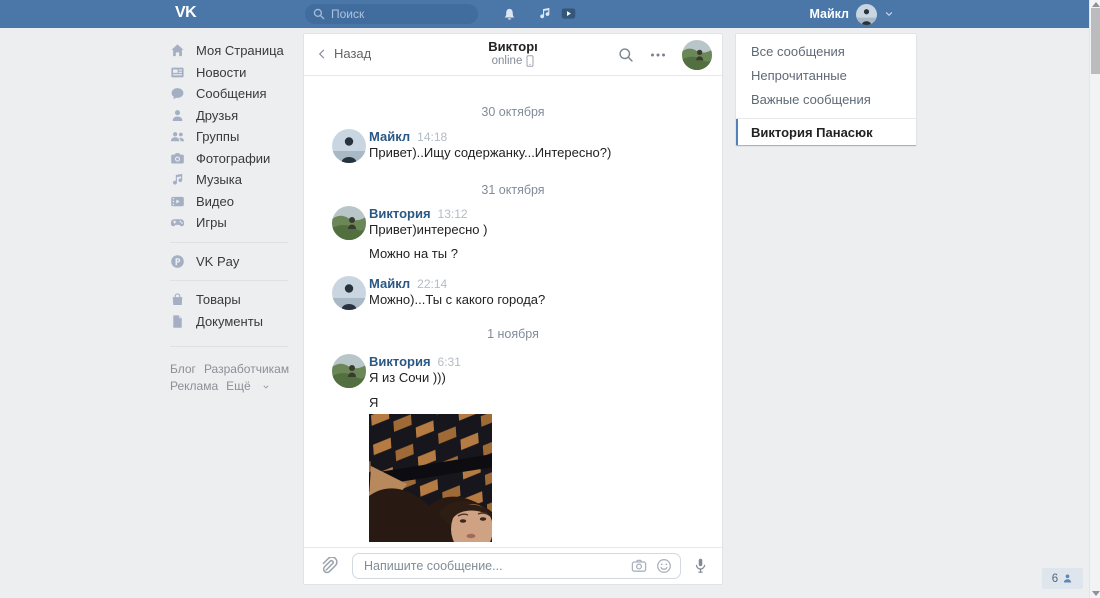 The height and width of the screenshot is (598, 1100). Describe the element at coordinates (513, 190) in the screenshot. I see `date-separator: 31 октября` at that location.